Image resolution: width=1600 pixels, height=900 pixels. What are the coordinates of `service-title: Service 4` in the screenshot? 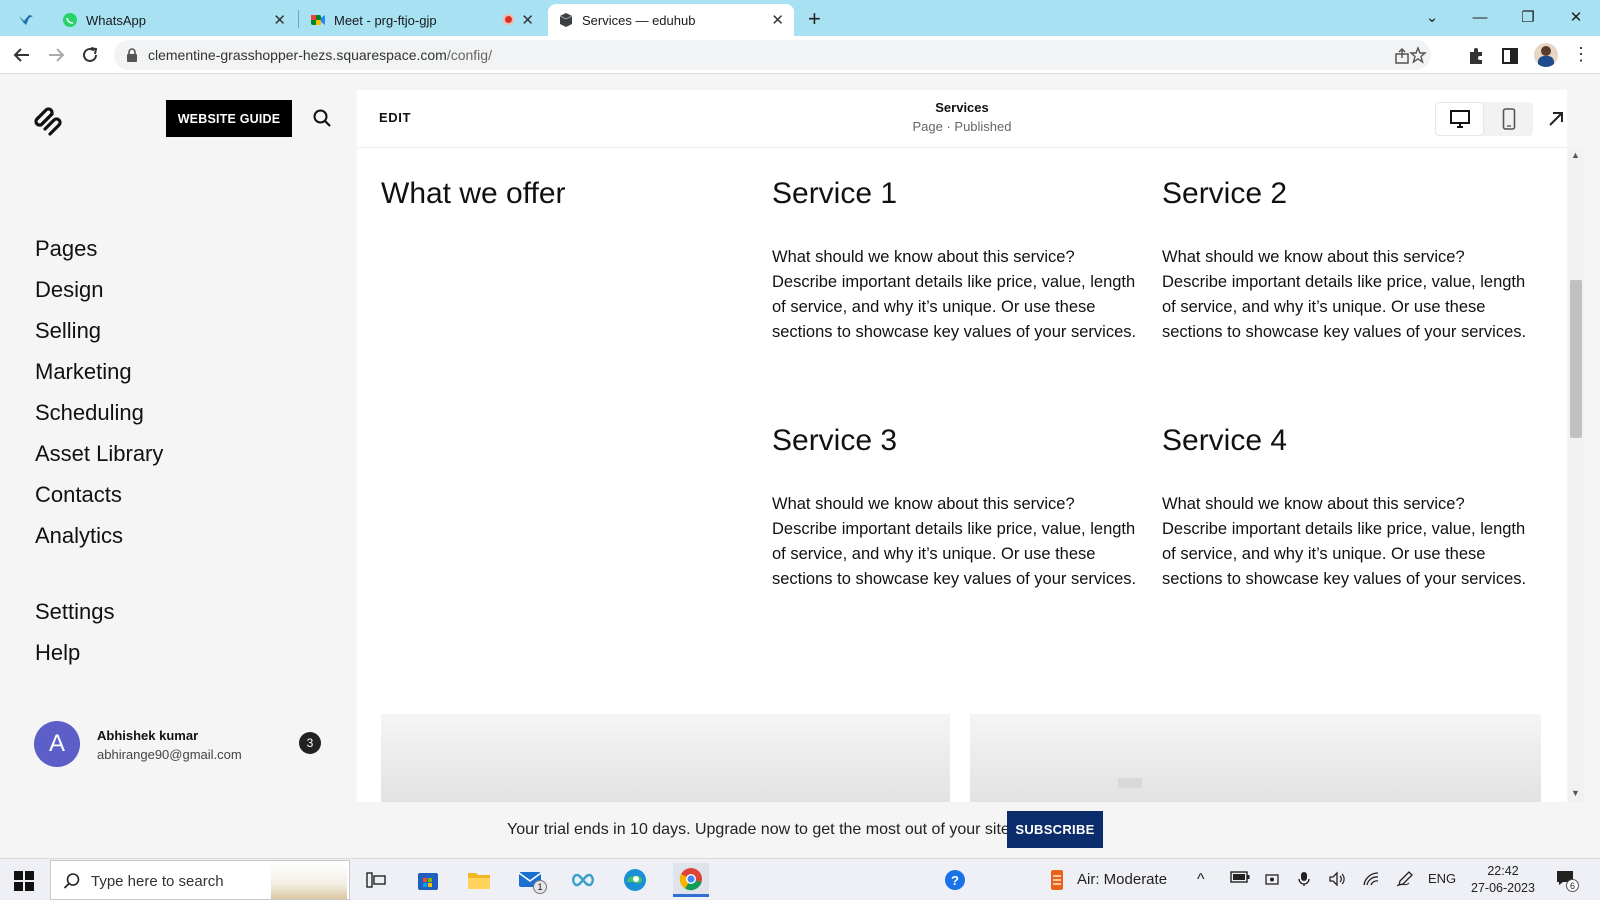 It's located at (1225, 440).